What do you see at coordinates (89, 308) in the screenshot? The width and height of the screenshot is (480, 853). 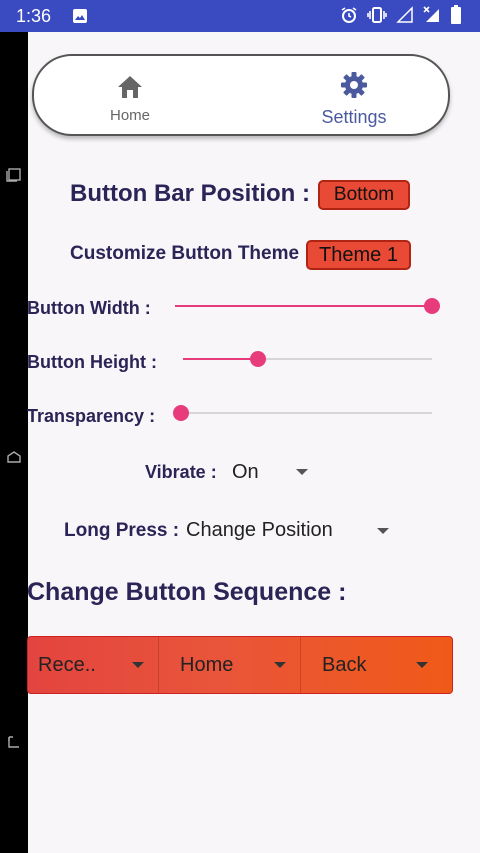 I see `button-width-label: Button Width :` at bounding box center [89, 308].